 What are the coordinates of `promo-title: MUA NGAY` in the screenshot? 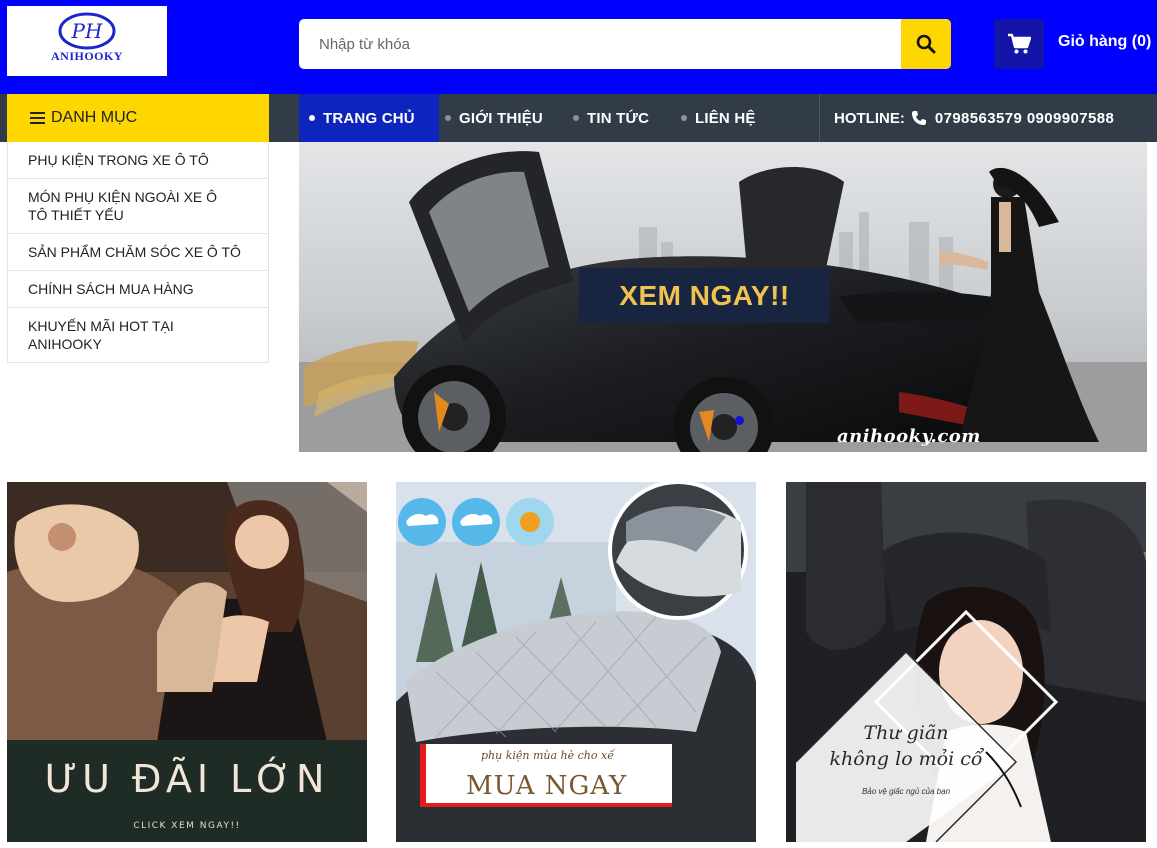 It's located at (547, 786).